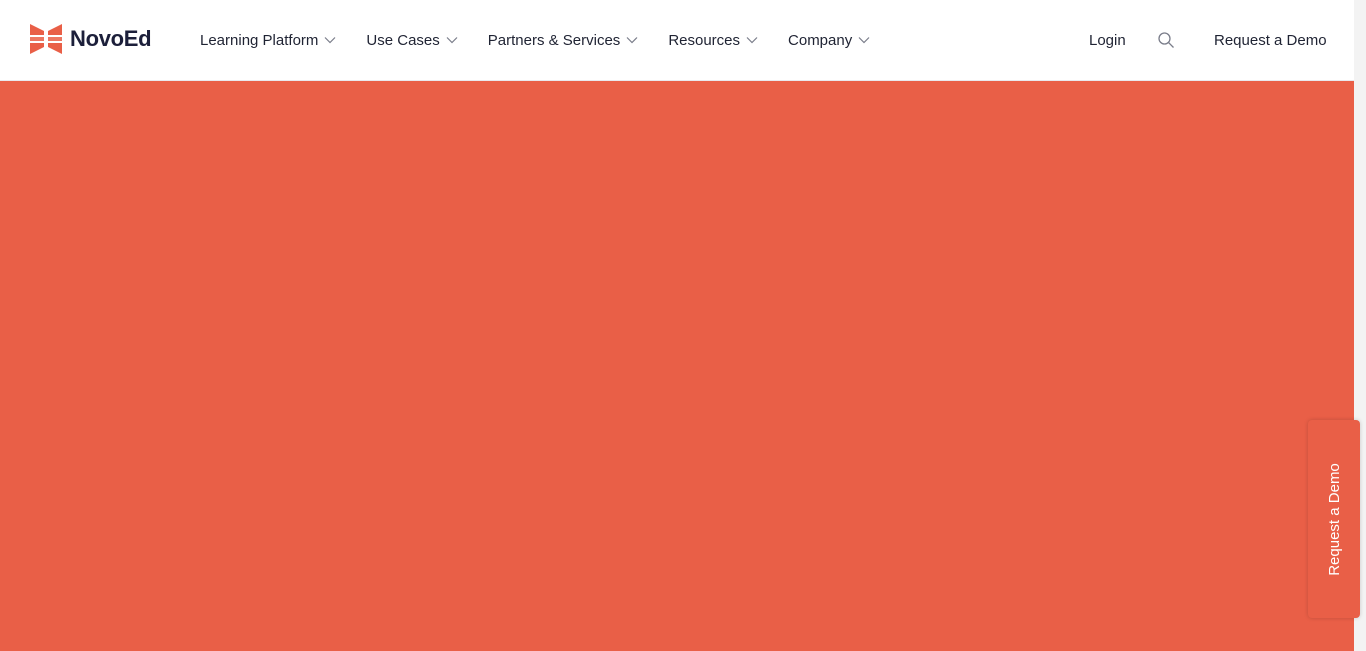 Image resolution: width=1366 pixels, height=651 pixels. What do you see at coordinates (111, 38) in the screenshot?
I see `brand-name: NovoEd` at bounding box center [111, 38].